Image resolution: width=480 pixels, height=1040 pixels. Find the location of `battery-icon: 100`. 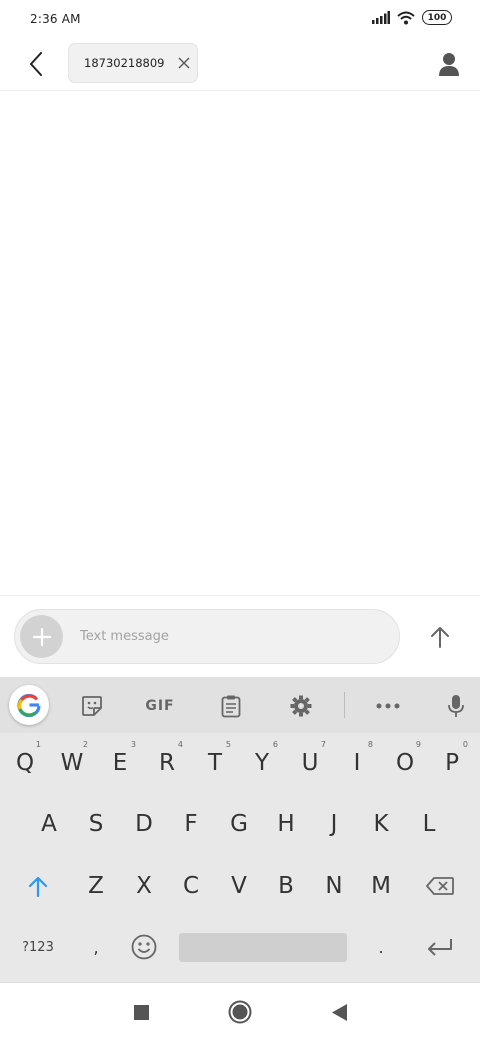

battery-icon: 100 is located at coordinates (437, 17).